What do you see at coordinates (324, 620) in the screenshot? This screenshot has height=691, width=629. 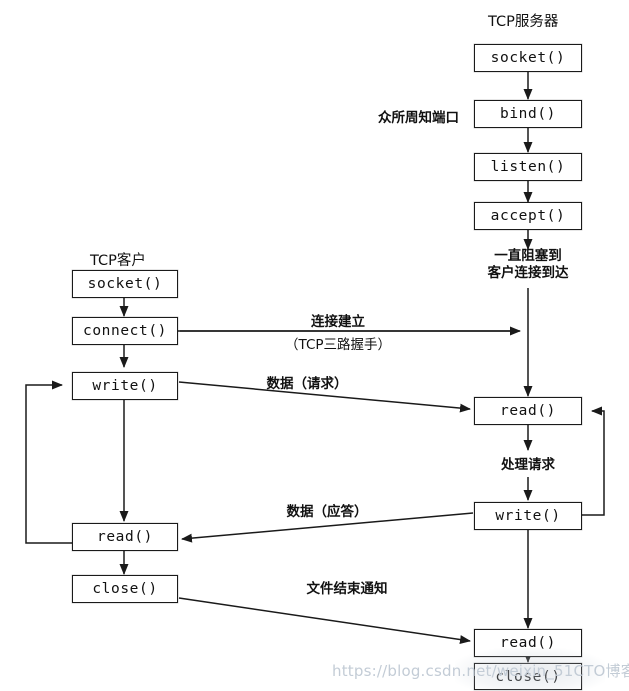 I see `arrow-eof-notice` at bounding box center [324, 620].